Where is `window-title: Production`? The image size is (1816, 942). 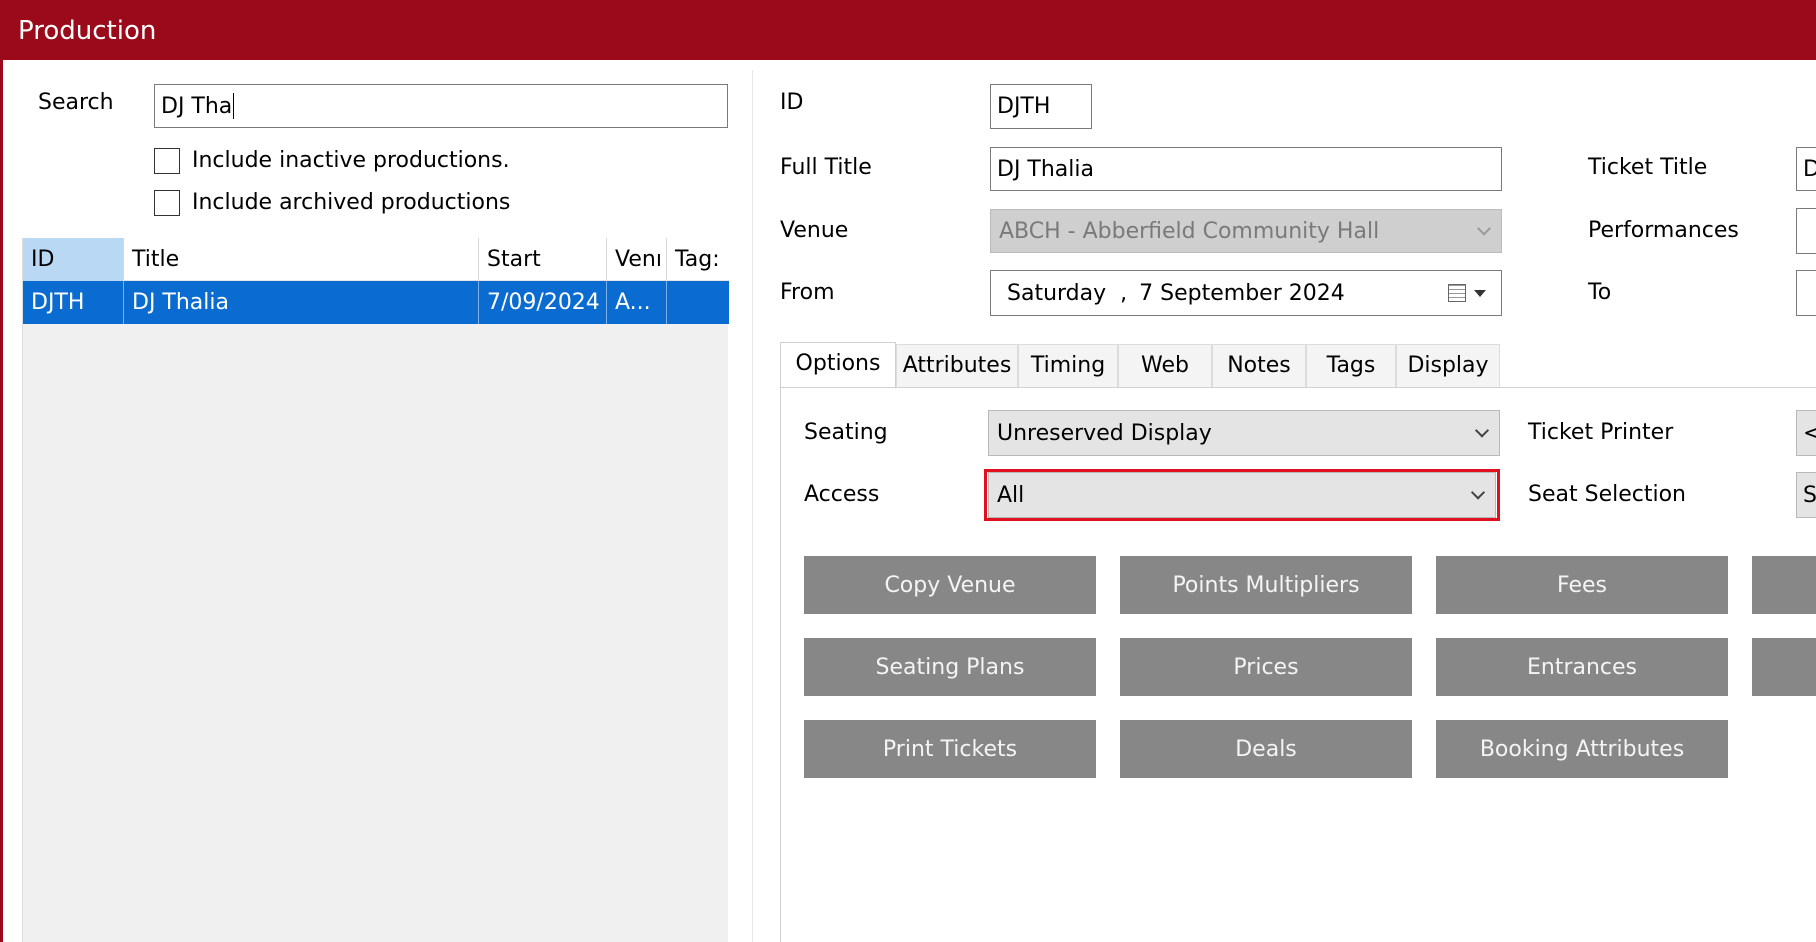
window-title: Production is located at coordinates (87, 31).